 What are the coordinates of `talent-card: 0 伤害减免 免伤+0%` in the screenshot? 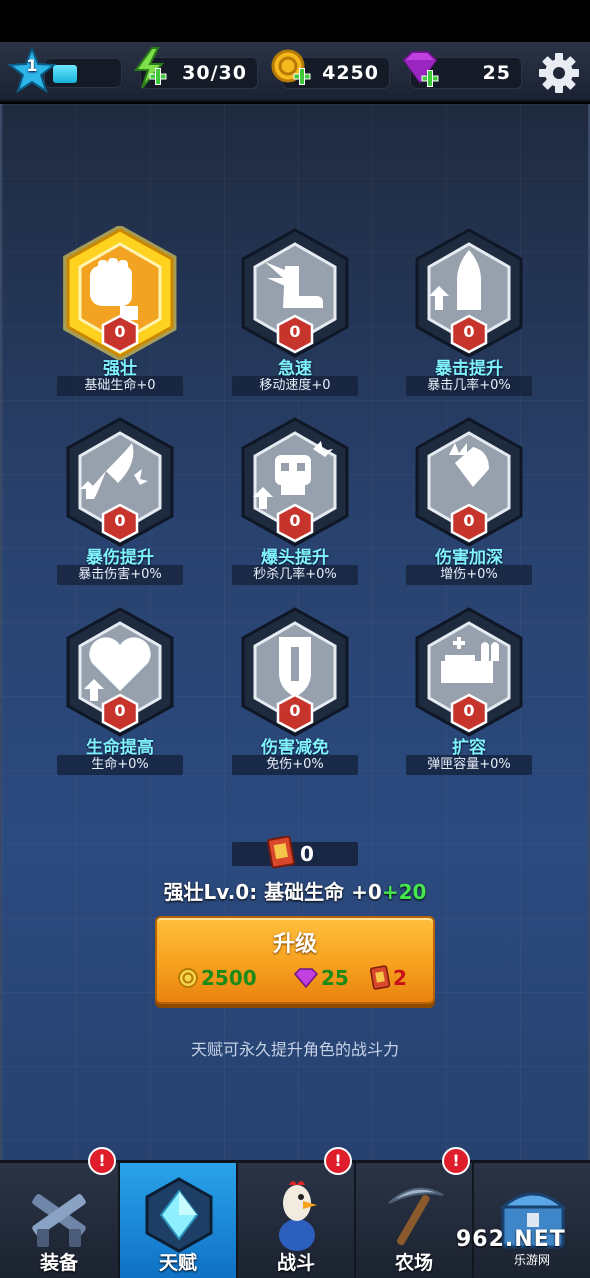 It's located at (295, 695).